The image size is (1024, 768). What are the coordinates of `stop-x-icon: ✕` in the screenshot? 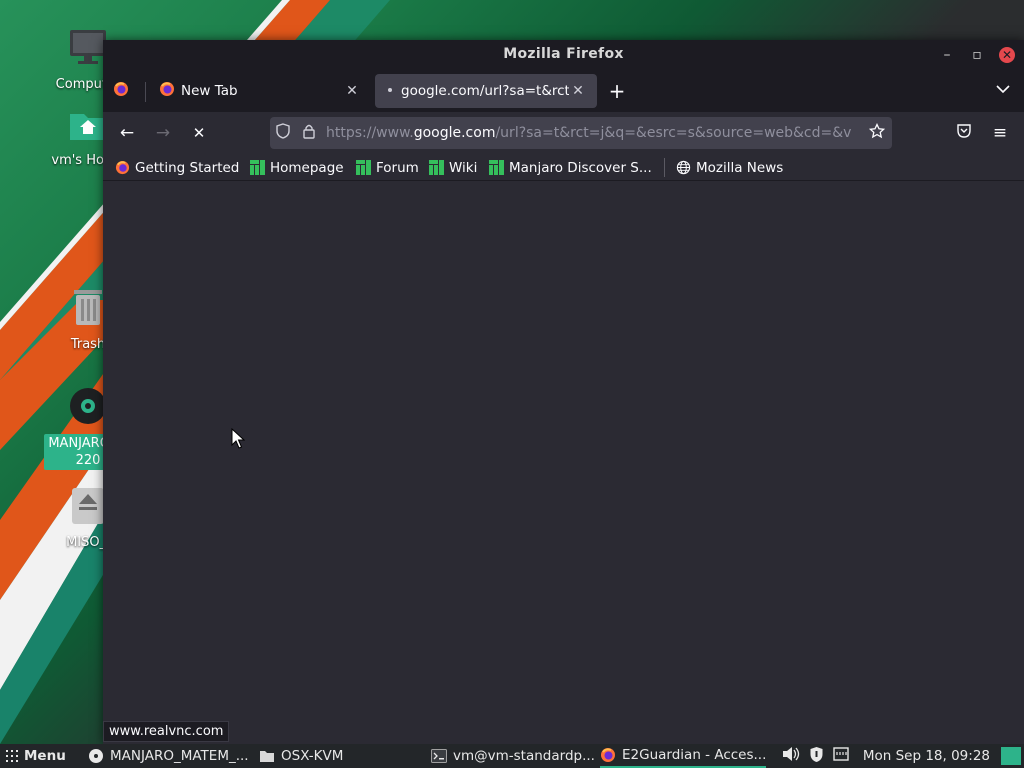 It's located at (199, 133).